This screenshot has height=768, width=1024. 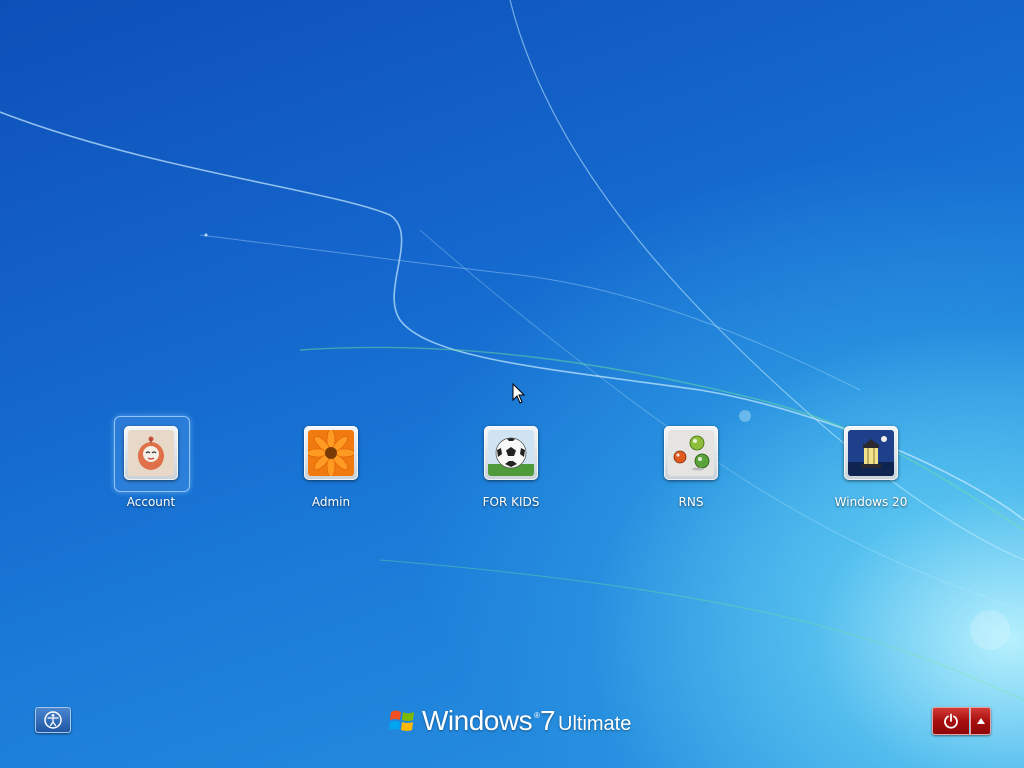 I want to click on marbles-picture, so click(x=691, y=453).